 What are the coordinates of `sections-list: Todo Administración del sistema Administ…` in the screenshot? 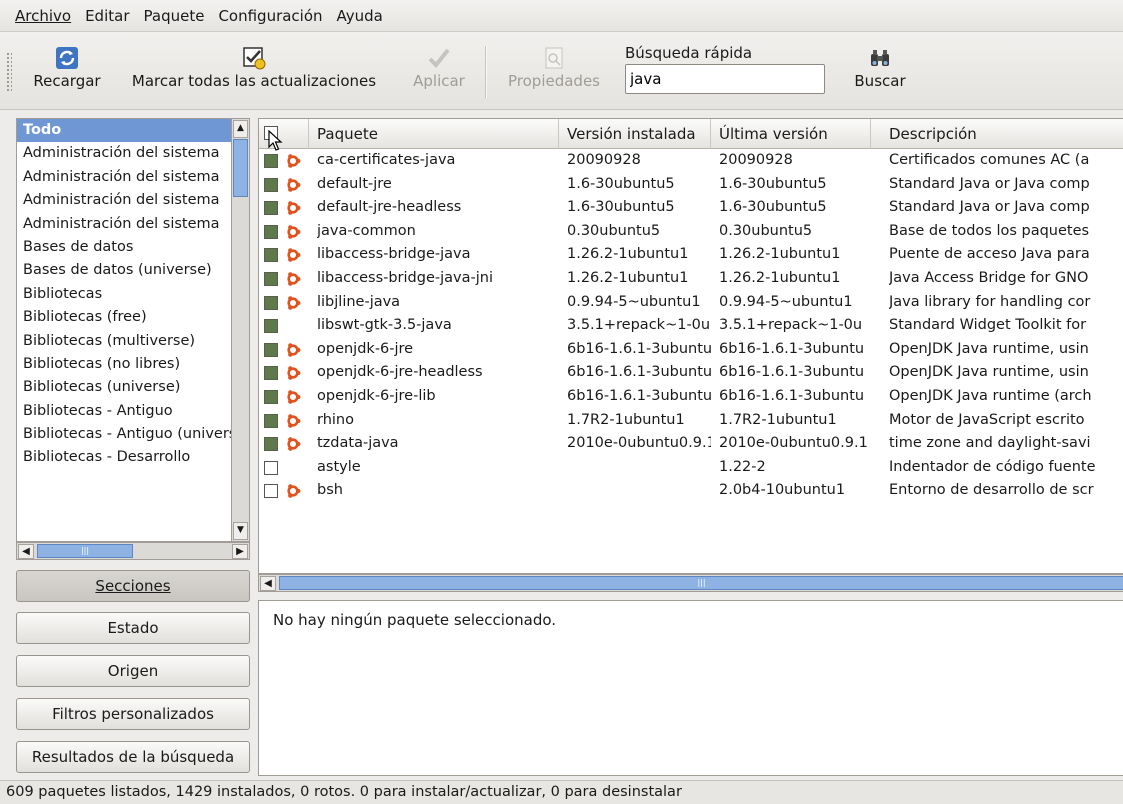 It's located at (124, 330).